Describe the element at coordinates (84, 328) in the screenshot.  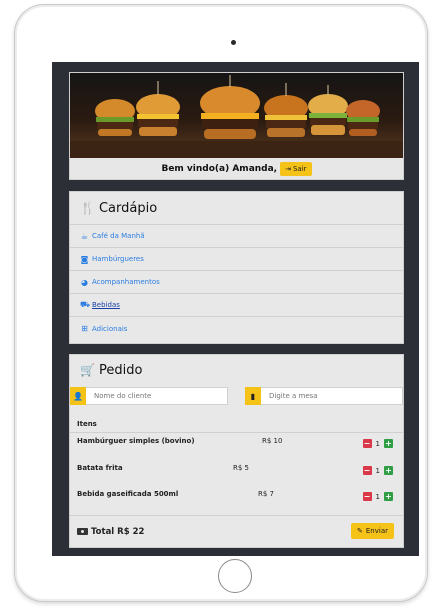
I see `plus-square-icon: ⊞` at that location.